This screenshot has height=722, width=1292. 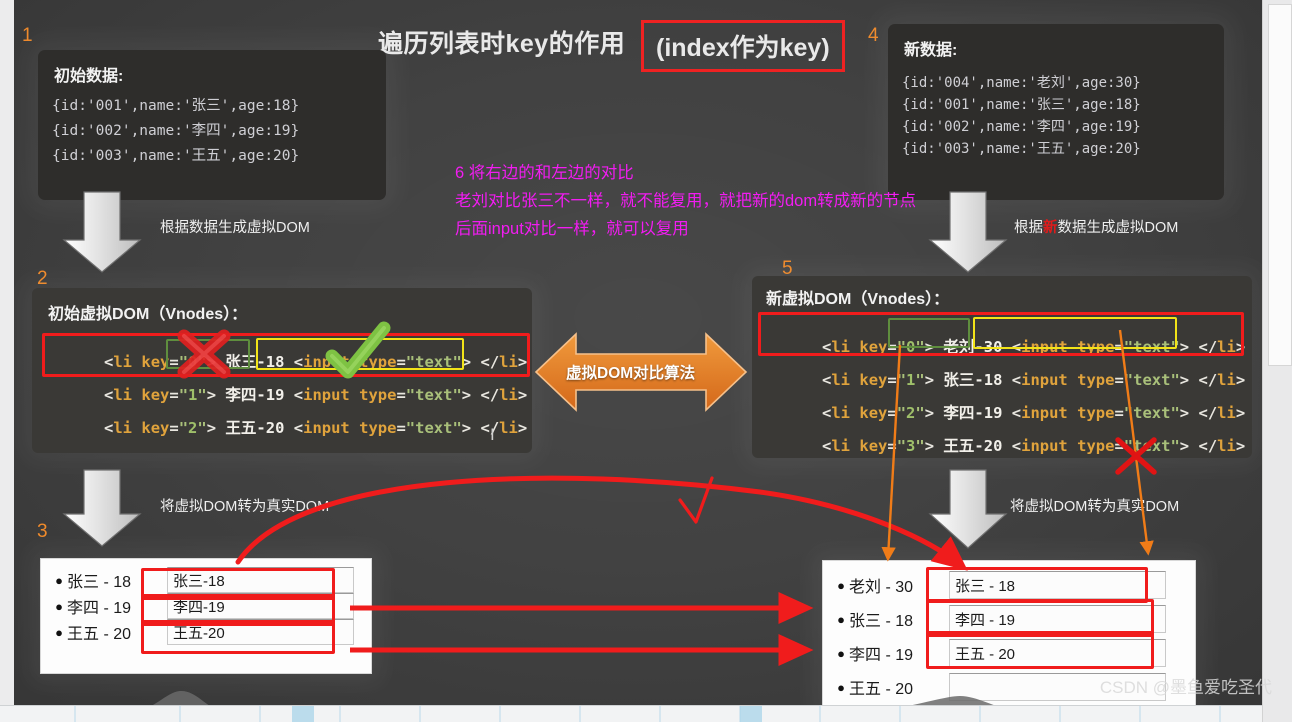 What do you see at coordinates (873, 35) in the screenshot?
I see `step-number-4: 4` at bounding box center [873, 35].